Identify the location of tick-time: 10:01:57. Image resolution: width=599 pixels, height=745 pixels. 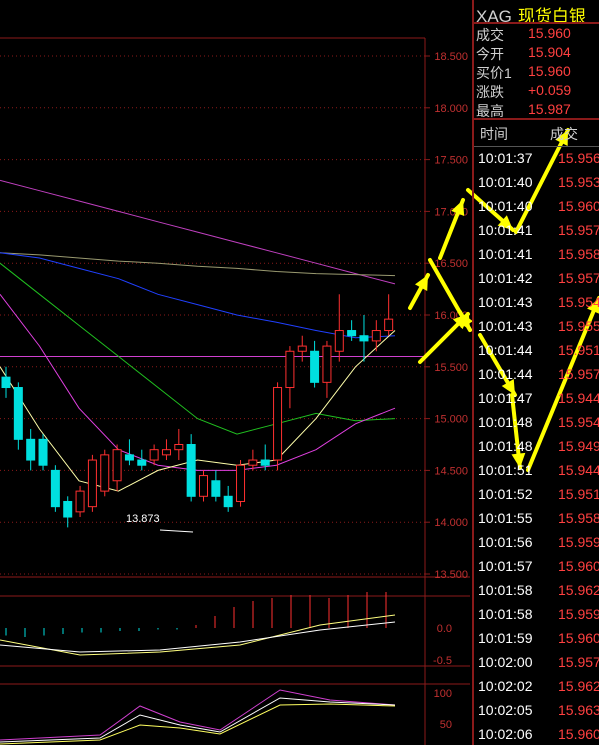
(505, 566).